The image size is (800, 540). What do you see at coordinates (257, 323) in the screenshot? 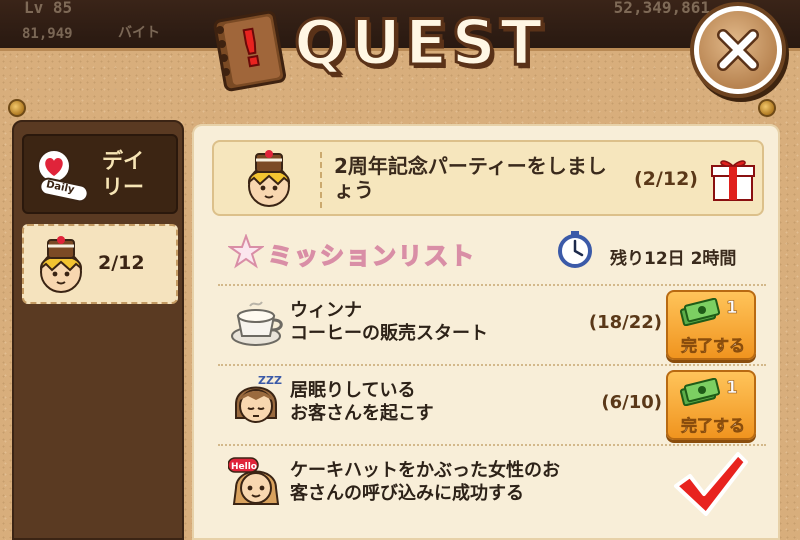
I see `coffee-cup-icon` at bounding box center [257, 323].